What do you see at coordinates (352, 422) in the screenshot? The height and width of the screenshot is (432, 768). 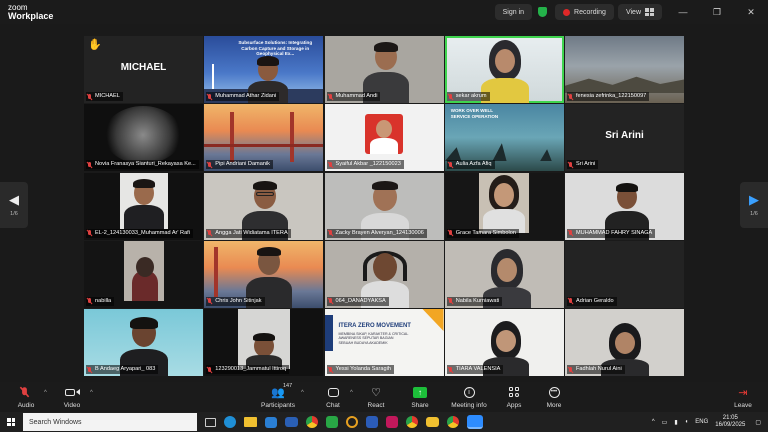 I see `app-ring-icon` at bounding box center [352, 422].